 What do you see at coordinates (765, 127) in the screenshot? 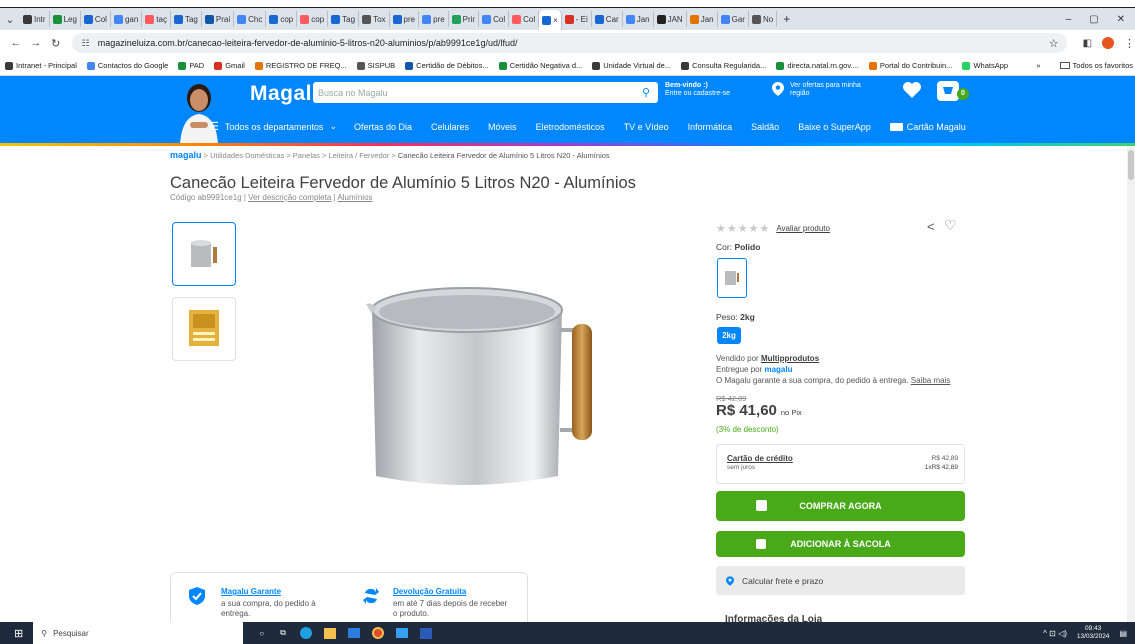
I see `menu-saldao: Saldão` at bounding box center [765, 127].